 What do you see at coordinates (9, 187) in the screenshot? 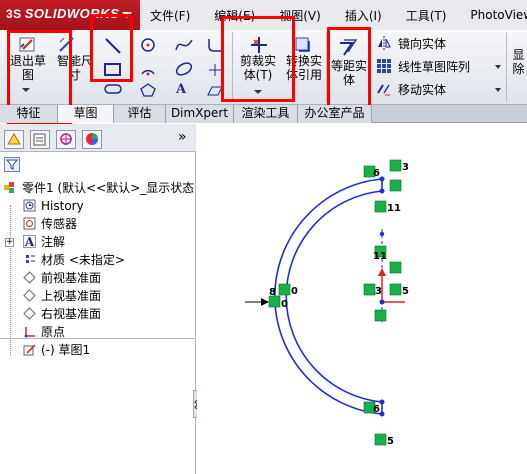
I see `part-icon` at bounding box center [9, 187].